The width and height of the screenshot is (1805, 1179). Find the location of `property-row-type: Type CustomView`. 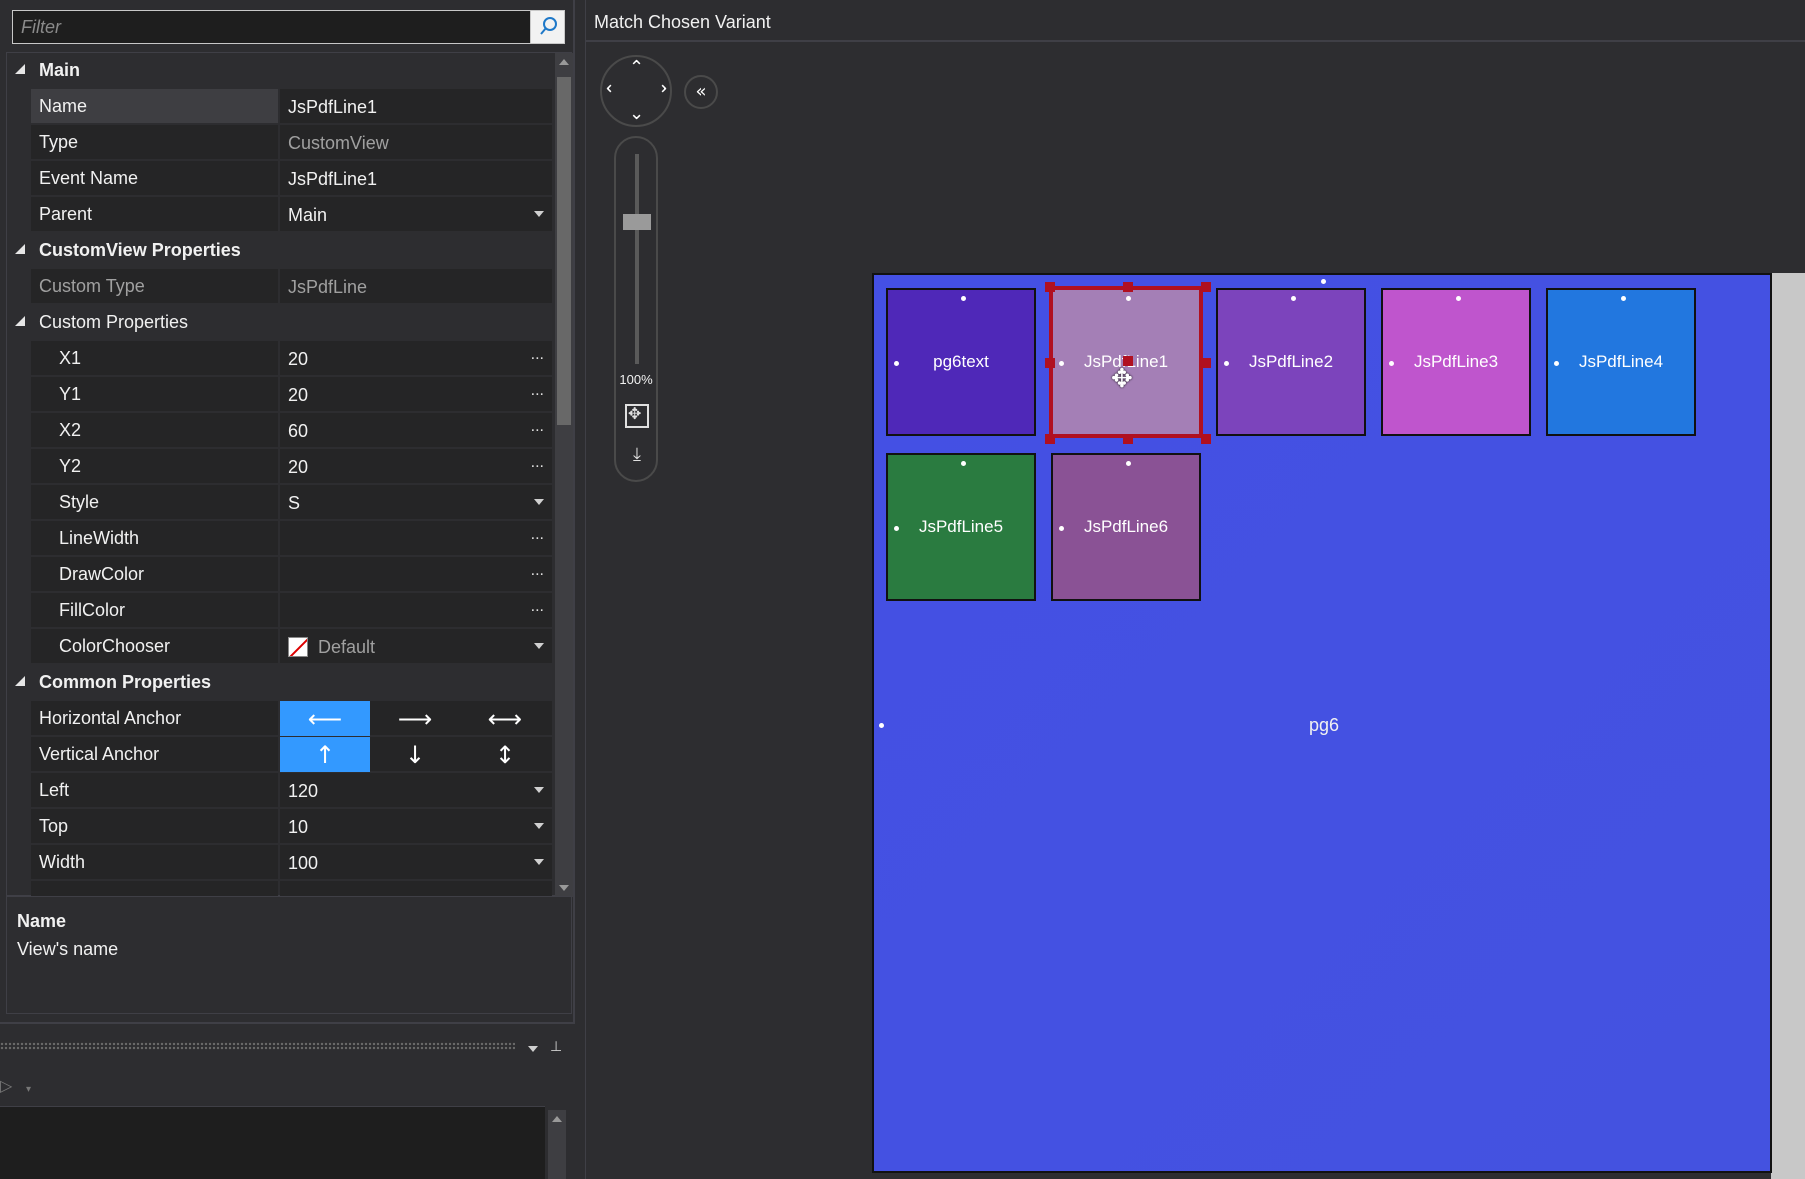

property-row-type: Type CustomView is located at coordinates (279, 143).